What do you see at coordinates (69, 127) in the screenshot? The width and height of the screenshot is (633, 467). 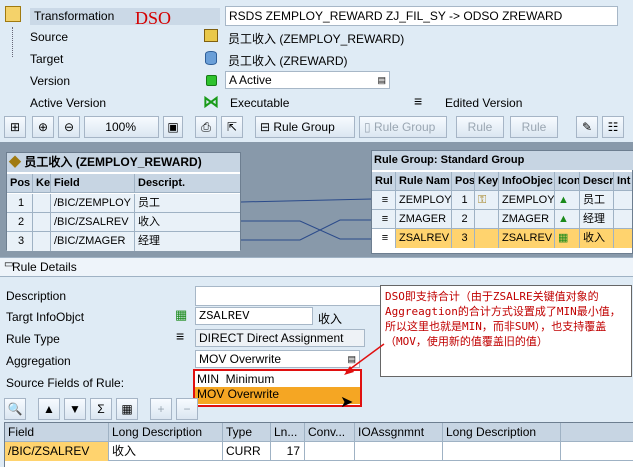 I see `zoom-out-button: ⊖` at bounding box center [69, 127].